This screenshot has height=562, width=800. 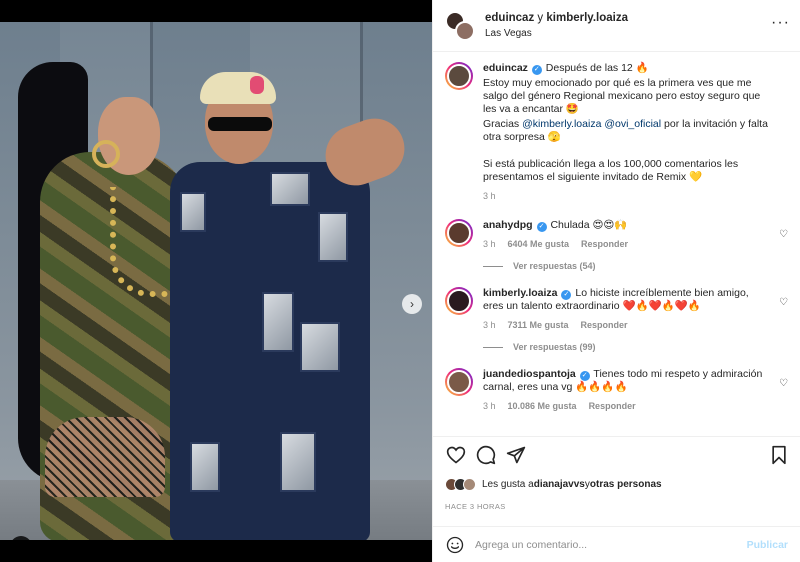 I want to click on comment-meta: 3 h 10.086 Me gusta Responder, so click(x=626, y=406).